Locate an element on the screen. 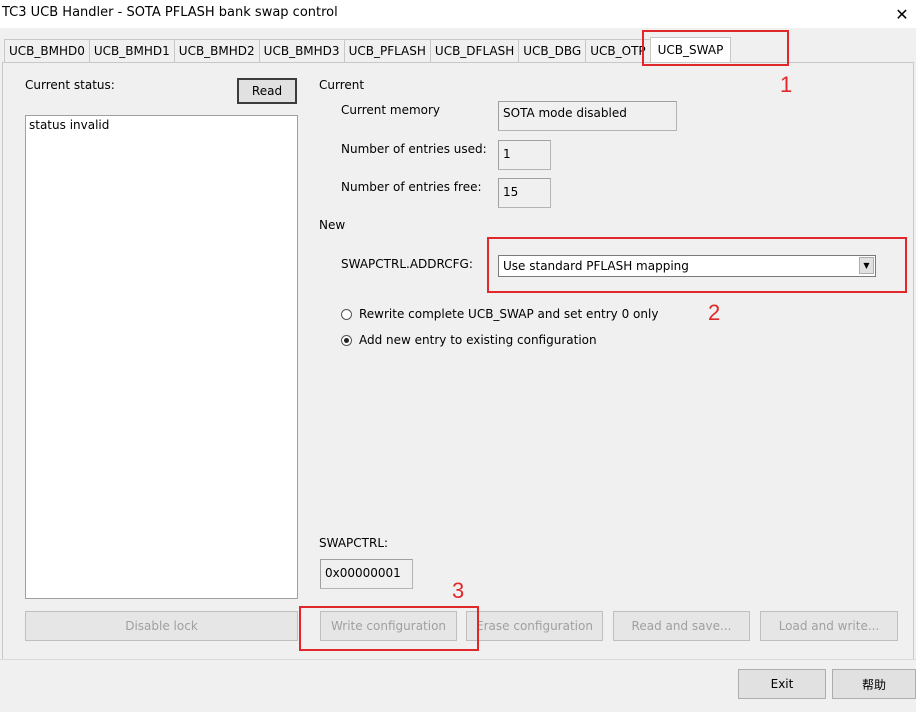 This screenshot has width=916, height=712. erase-configuration-button: Erase configuration is located at coordinates (534, 626).